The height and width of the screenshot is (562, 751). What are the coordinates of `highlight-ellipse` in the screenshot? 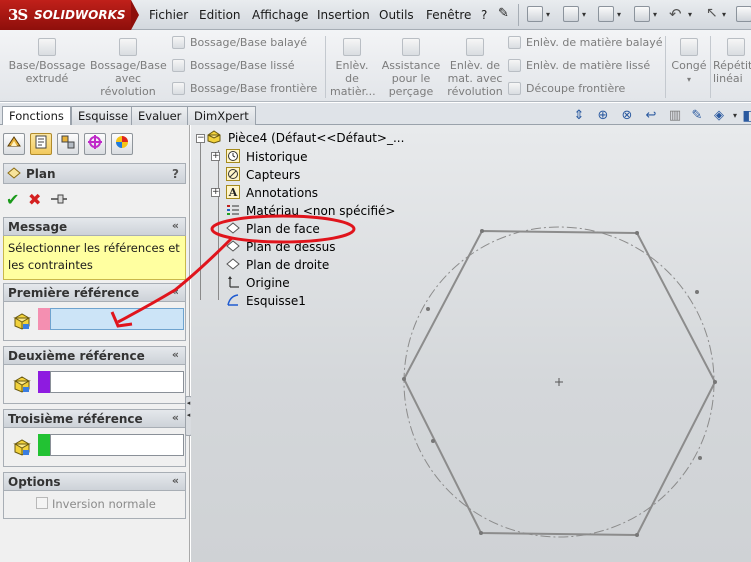 It's located at (283, 229).